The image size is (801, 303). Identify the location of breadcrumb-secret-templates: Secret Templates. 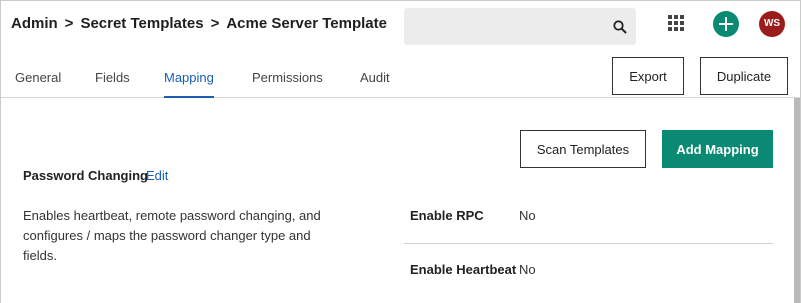
(141, 23).